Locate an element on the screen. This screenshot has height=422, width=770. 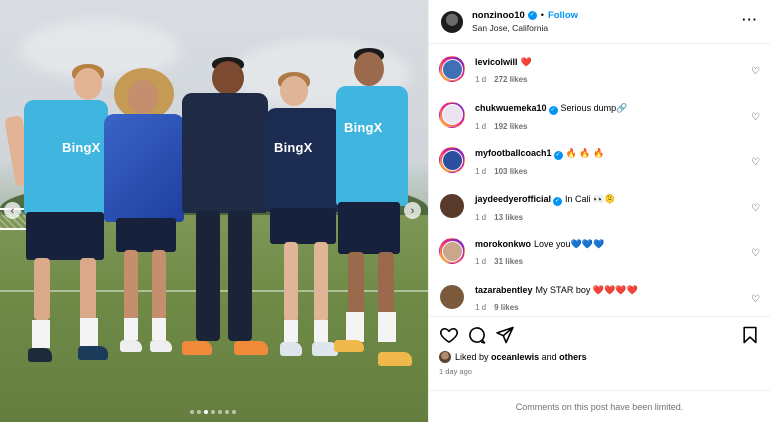
comment-item: myfootballcoach1 ✓ 🔥 🔥 🔥 1 d 103 likes ♡ is located at coordinates (599, 158).